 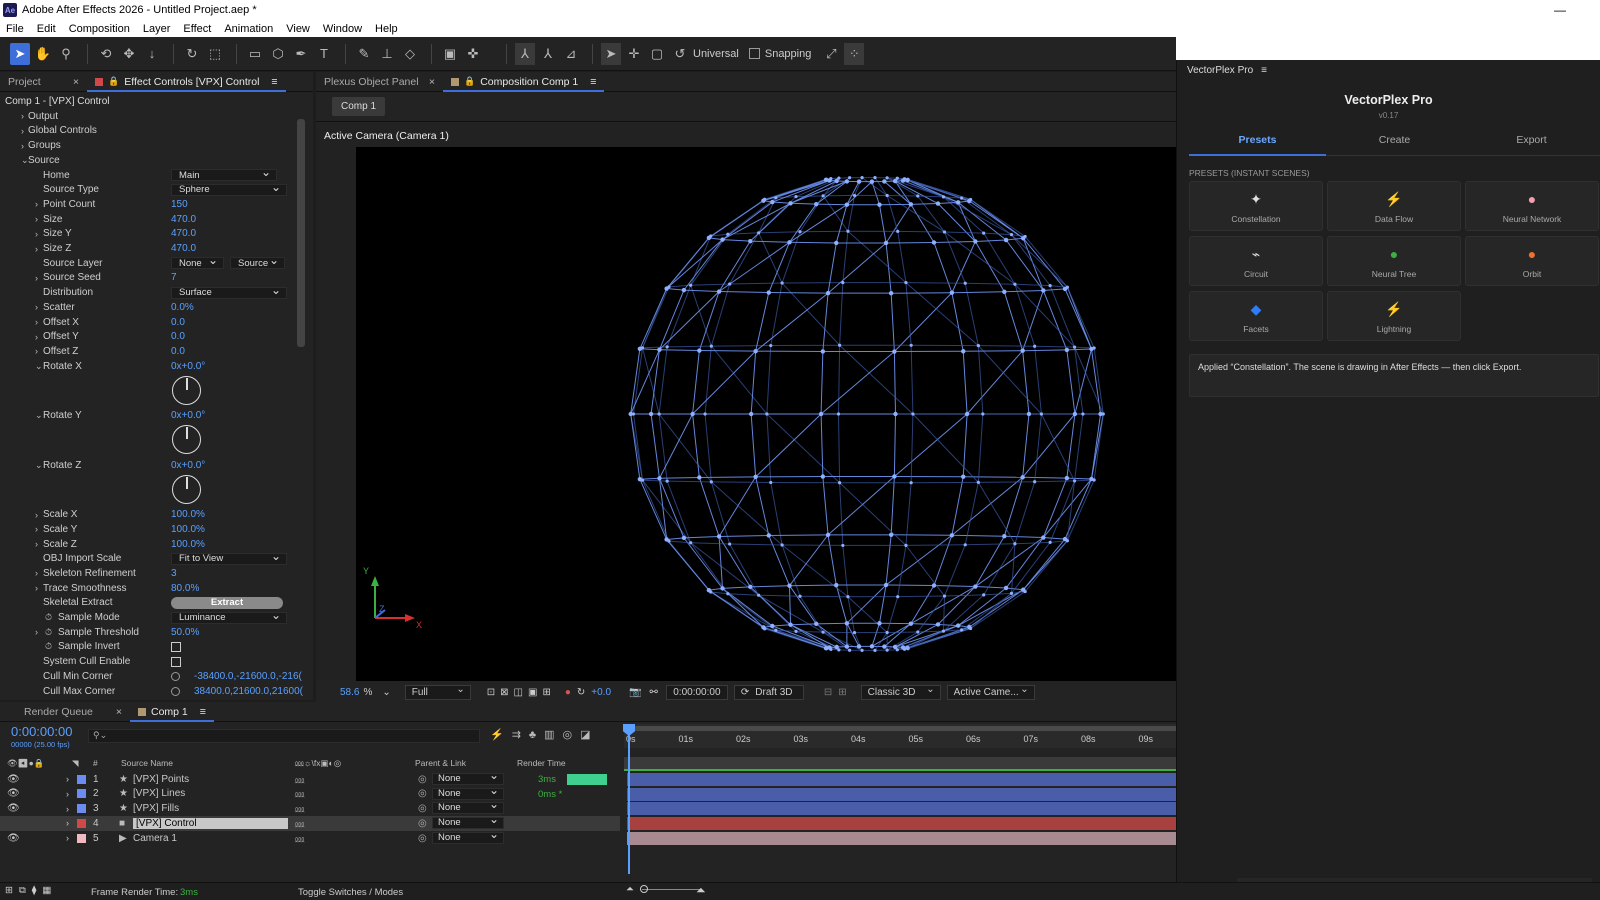 What do you see at coordinates (1256, 261) in the screenshot?
I see `preset-circuit: ⌁ Circuit` at bounding box center [1256, 261].